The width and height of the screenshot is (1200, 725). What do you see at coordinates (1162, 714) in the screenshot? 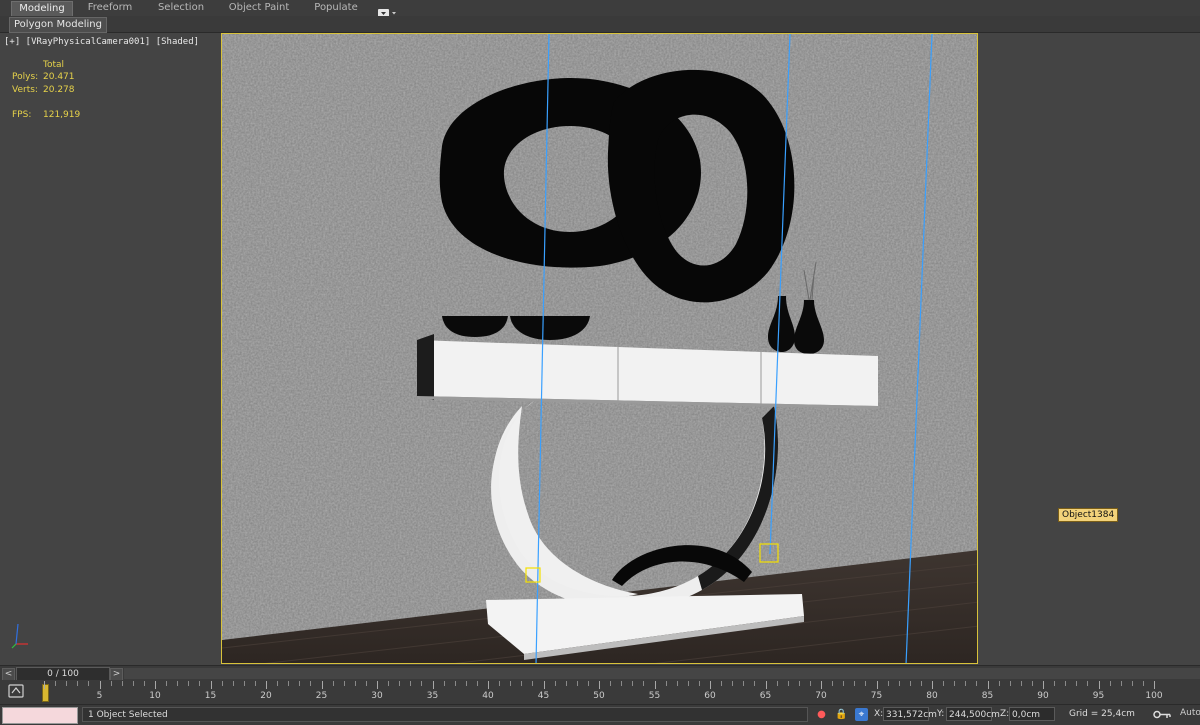
I see `key-icon` at bounding box center [1162, 714].